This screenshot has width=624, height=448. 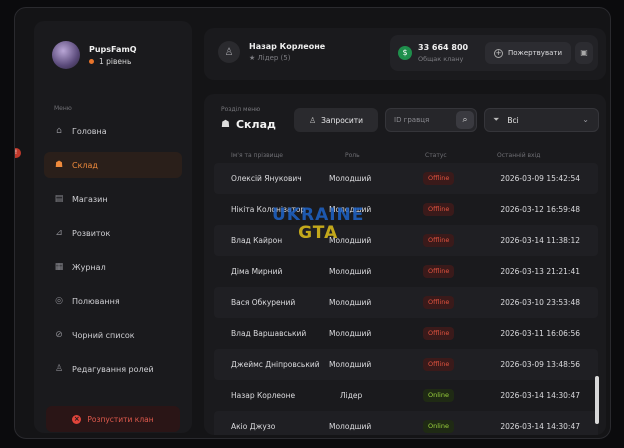 I want to click on money-icon: $, so click(x=405, y=53).